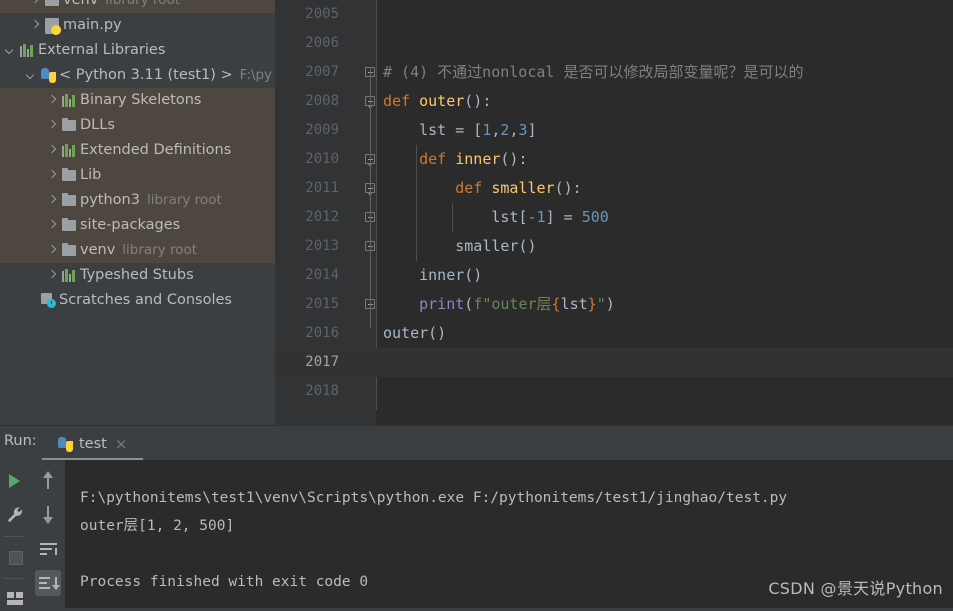 The width and height of the screenshot is (953, 611). I want to click on sidebar-hscrollbar-track, so click(137, 421).